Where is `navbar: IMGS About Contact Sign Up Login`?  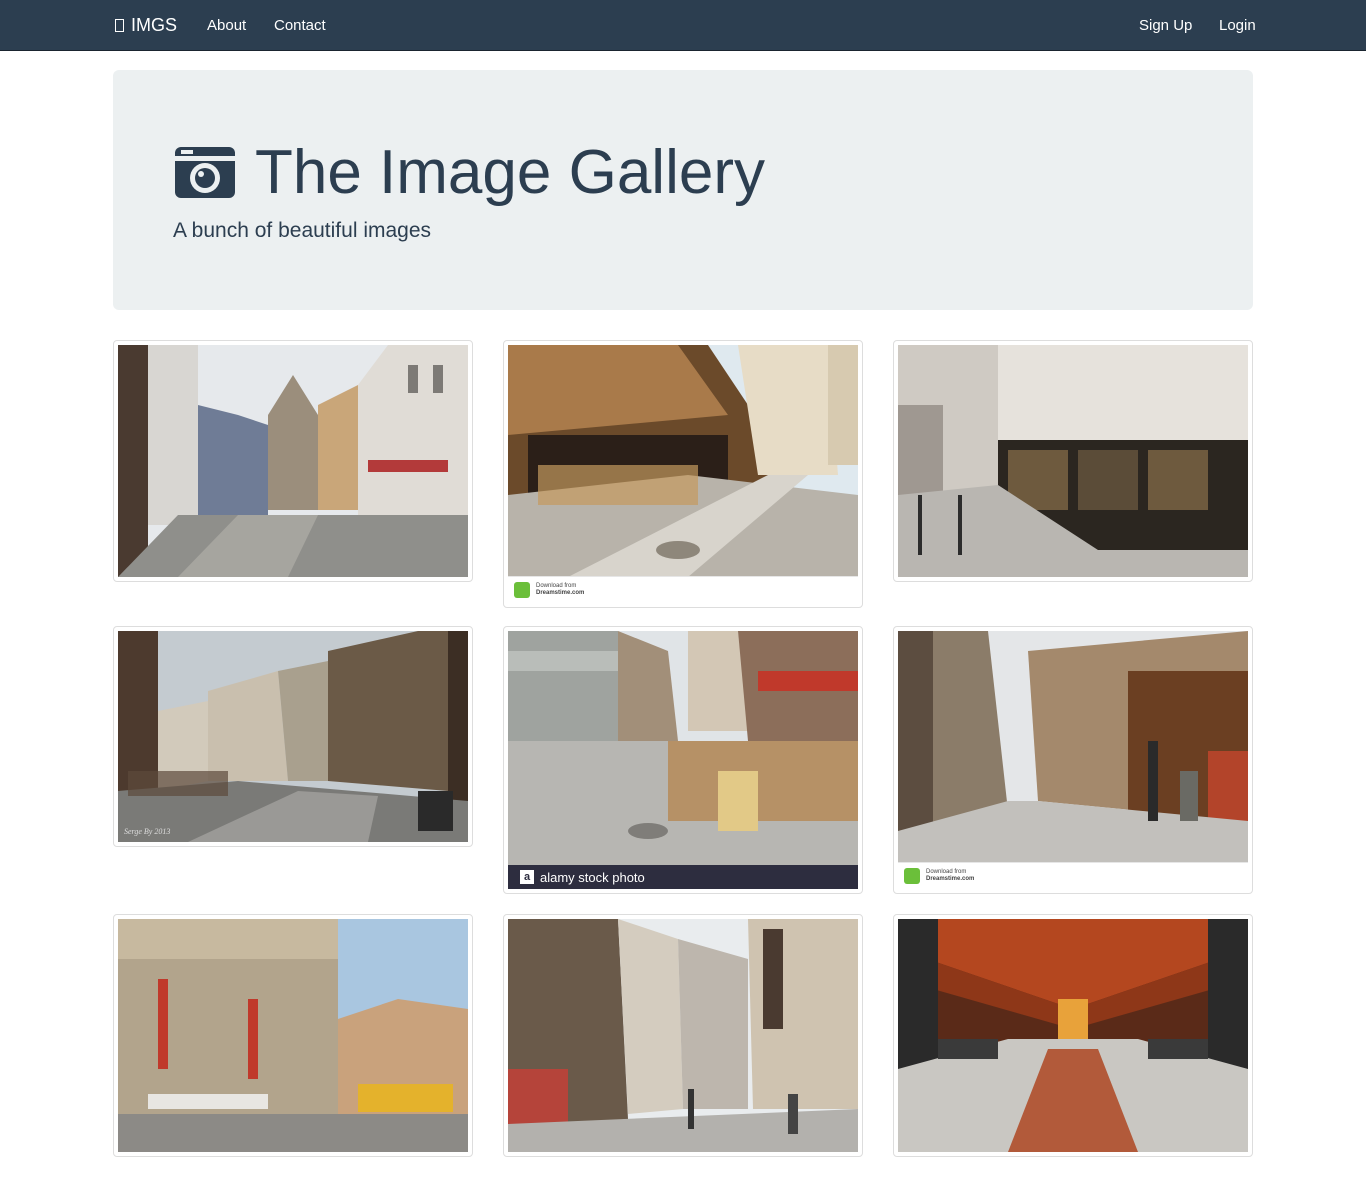
navbar: IMGS About Contact Sign Up Login is located at coordinates (683, 25).